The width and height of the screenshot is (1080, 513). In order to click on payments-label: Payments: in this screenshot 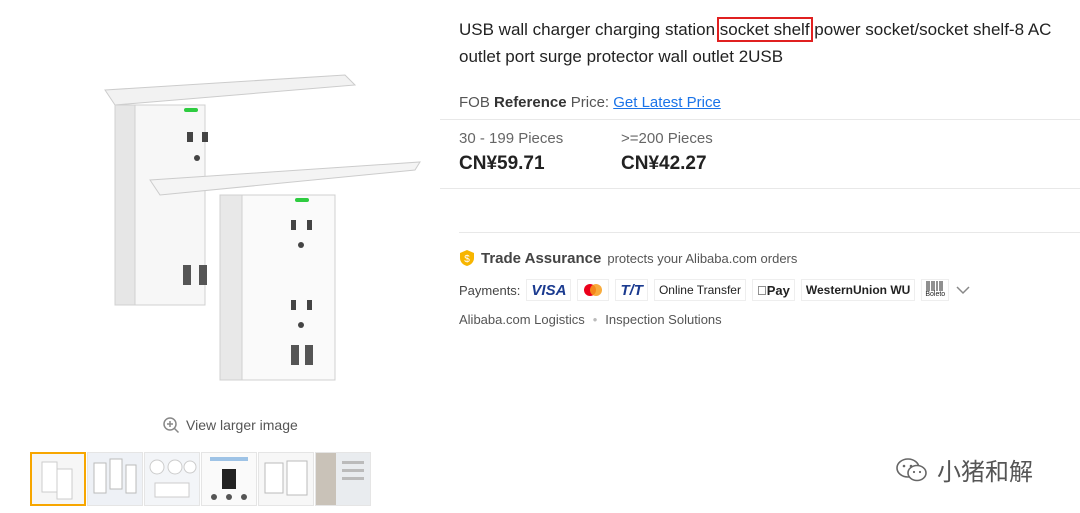, I will do `click(490, 290)`.